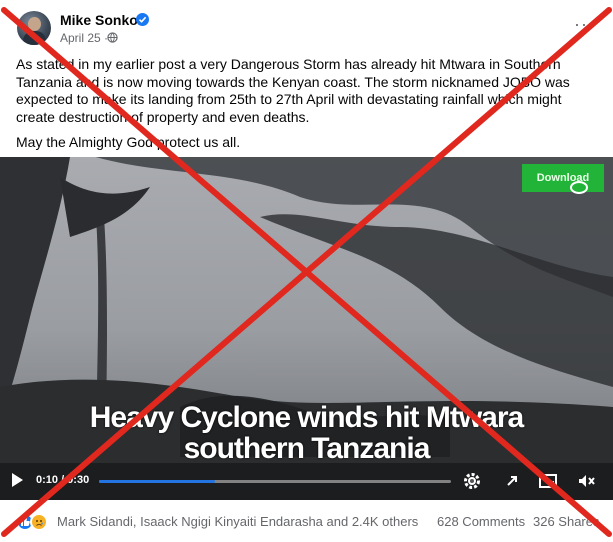  What do you see at coordinates (472, 481) in the screenshot?
I see `settings-gear-icon` at bounding box center [472, 481].